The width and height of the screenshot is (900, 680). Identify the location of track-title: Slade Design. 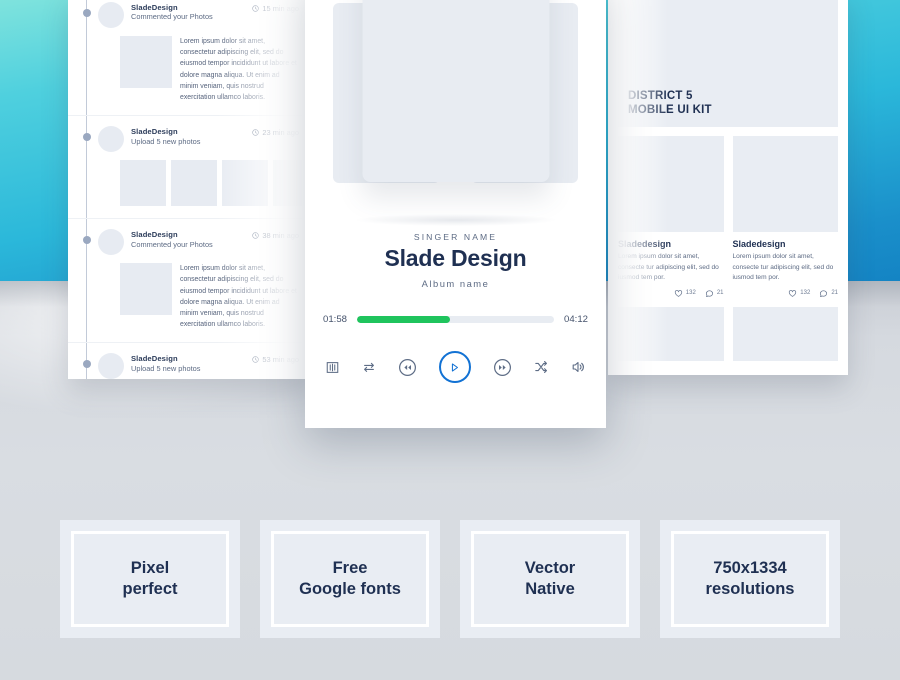
(455, 258).